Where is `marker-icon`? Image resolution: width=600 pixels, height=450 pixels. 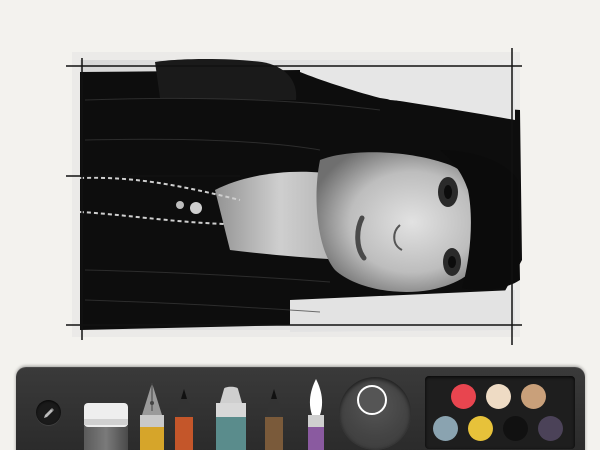
marker-icon is located at coordinates (231, 418).